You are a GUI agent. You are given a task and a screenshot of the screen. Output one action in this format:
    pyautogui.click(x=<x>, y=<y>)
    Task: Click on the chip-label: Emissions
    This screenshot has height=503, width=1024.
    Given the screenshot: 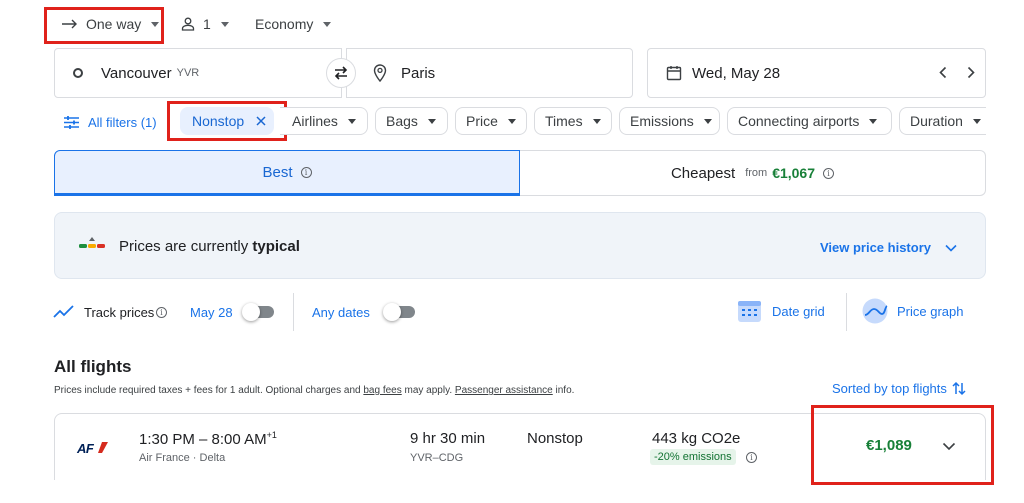 What is the action you would take?
    pyautogui.click(x=662, y=121)
    